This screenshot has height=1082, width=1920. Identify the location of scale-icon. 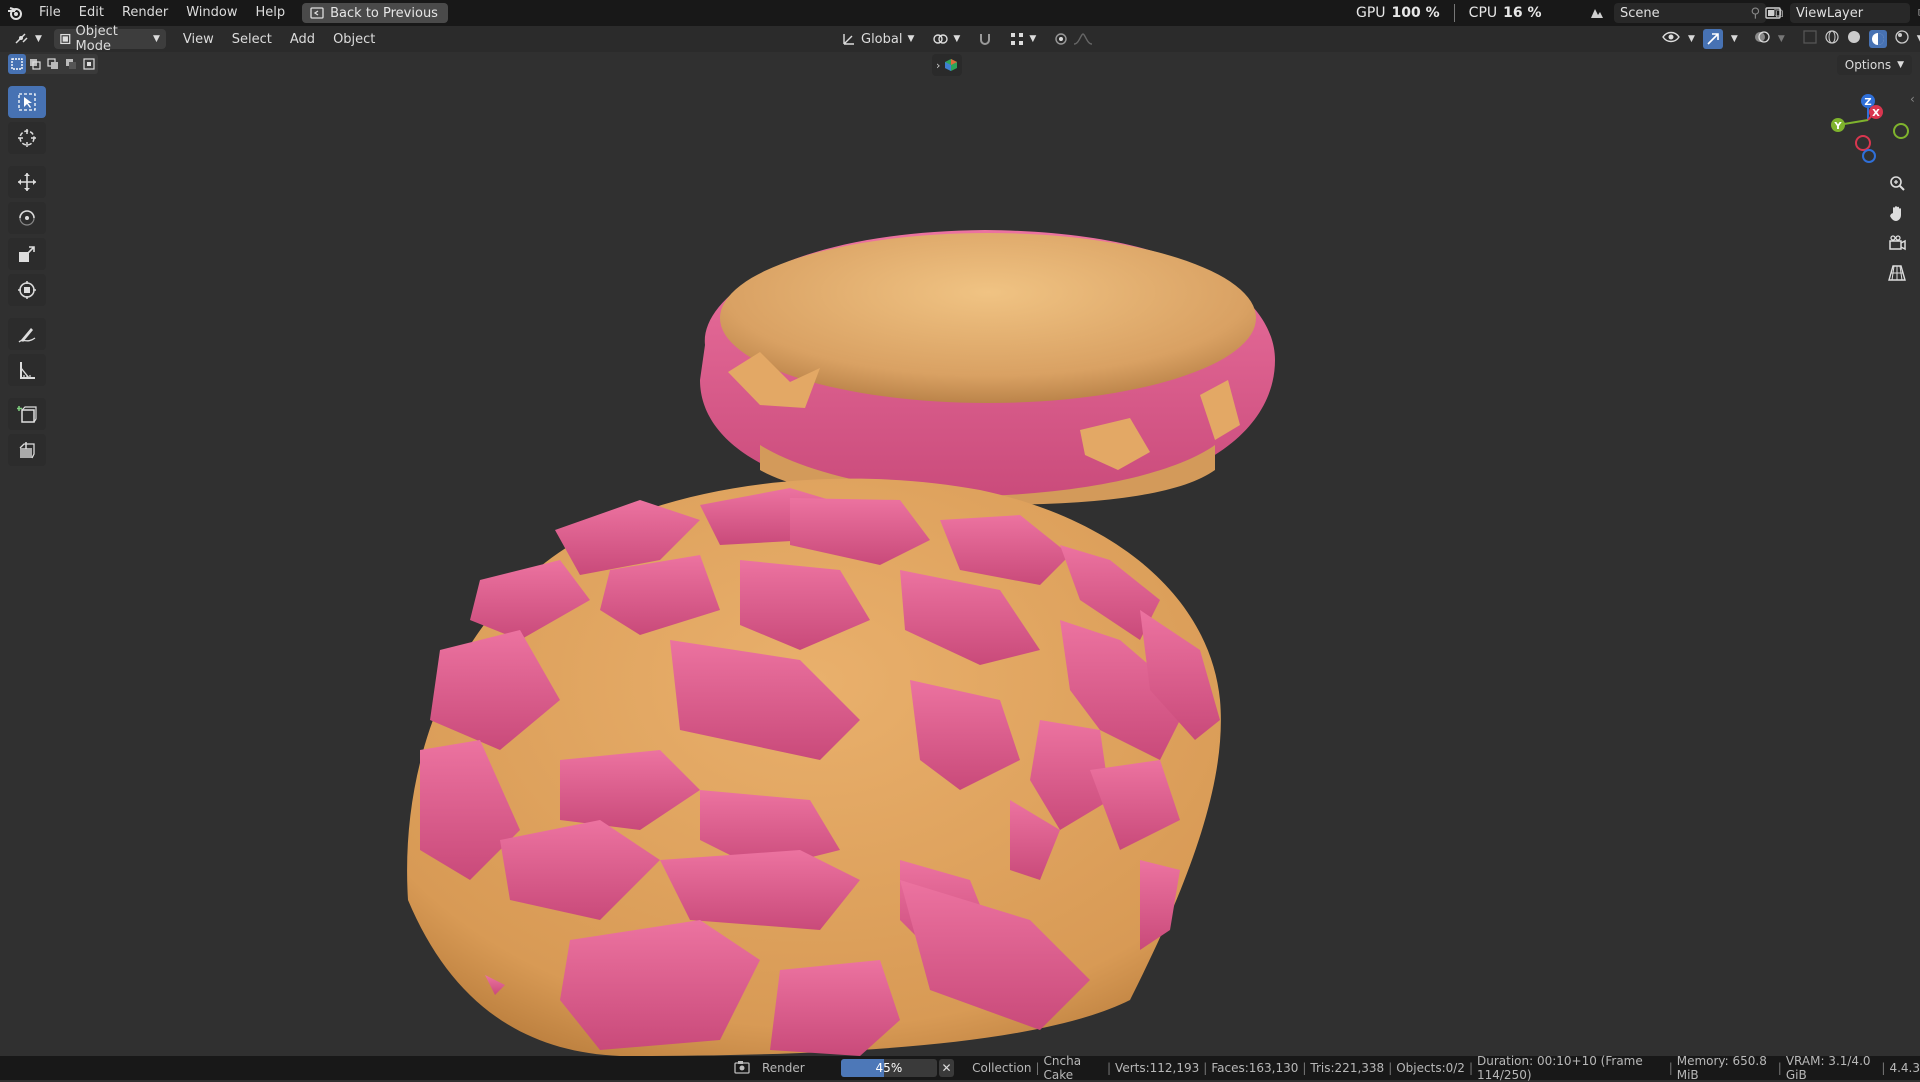
(27, 254).